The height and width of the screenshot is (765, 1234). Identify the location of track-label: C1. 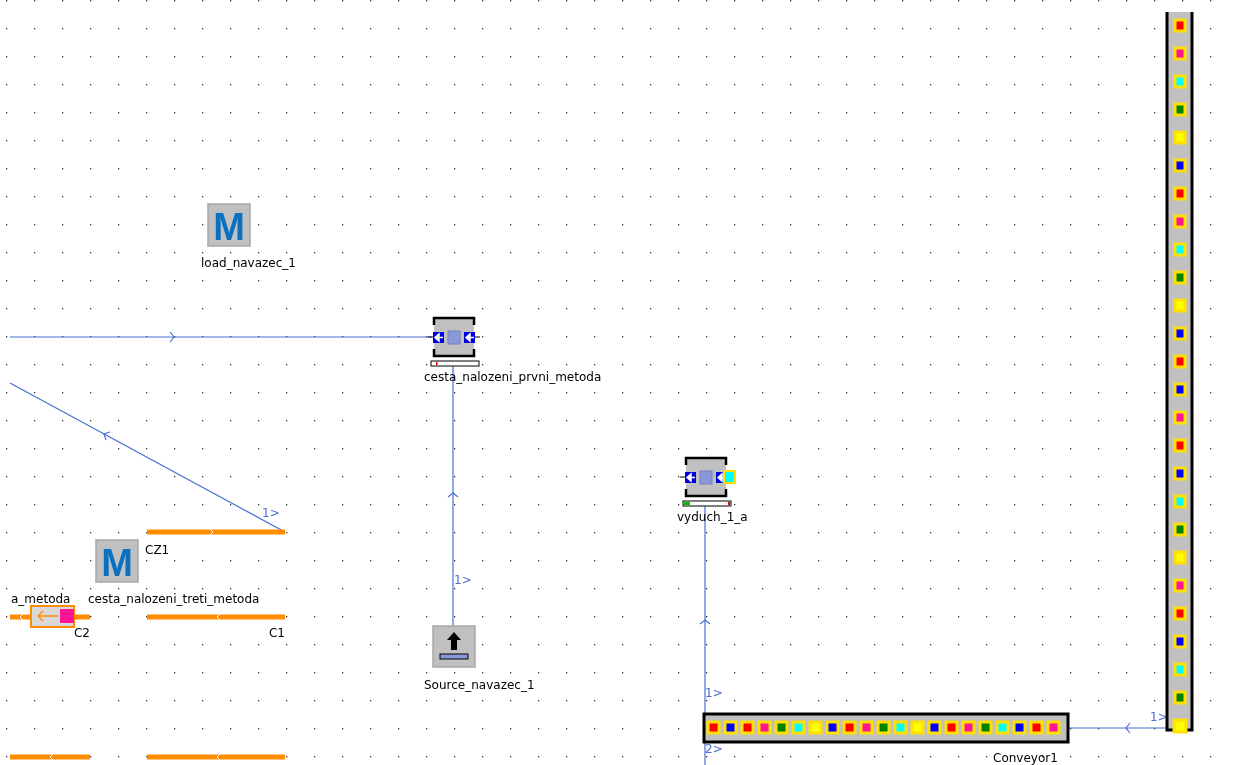
(277, 633).